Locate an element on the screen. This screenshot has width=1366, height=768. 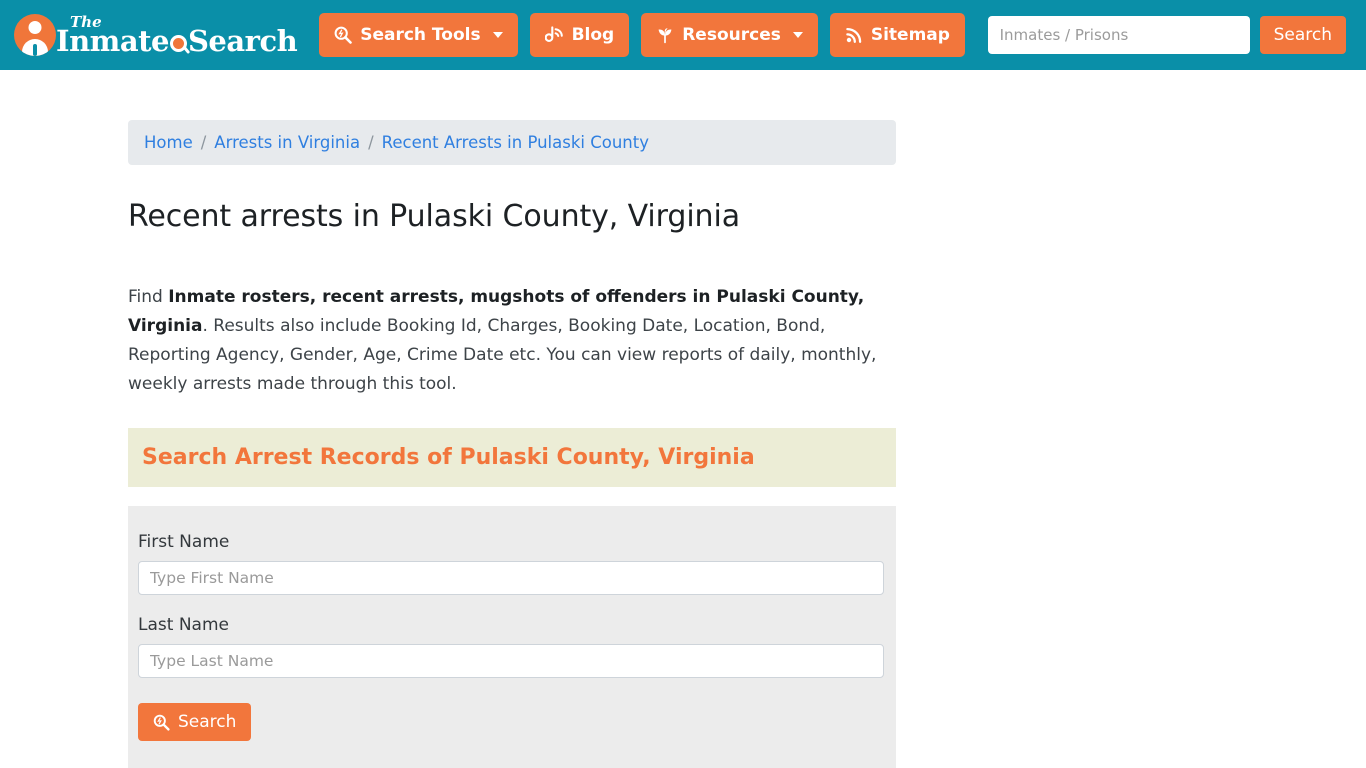
last-name-group: Last Name is located at coordinates (512, 646).